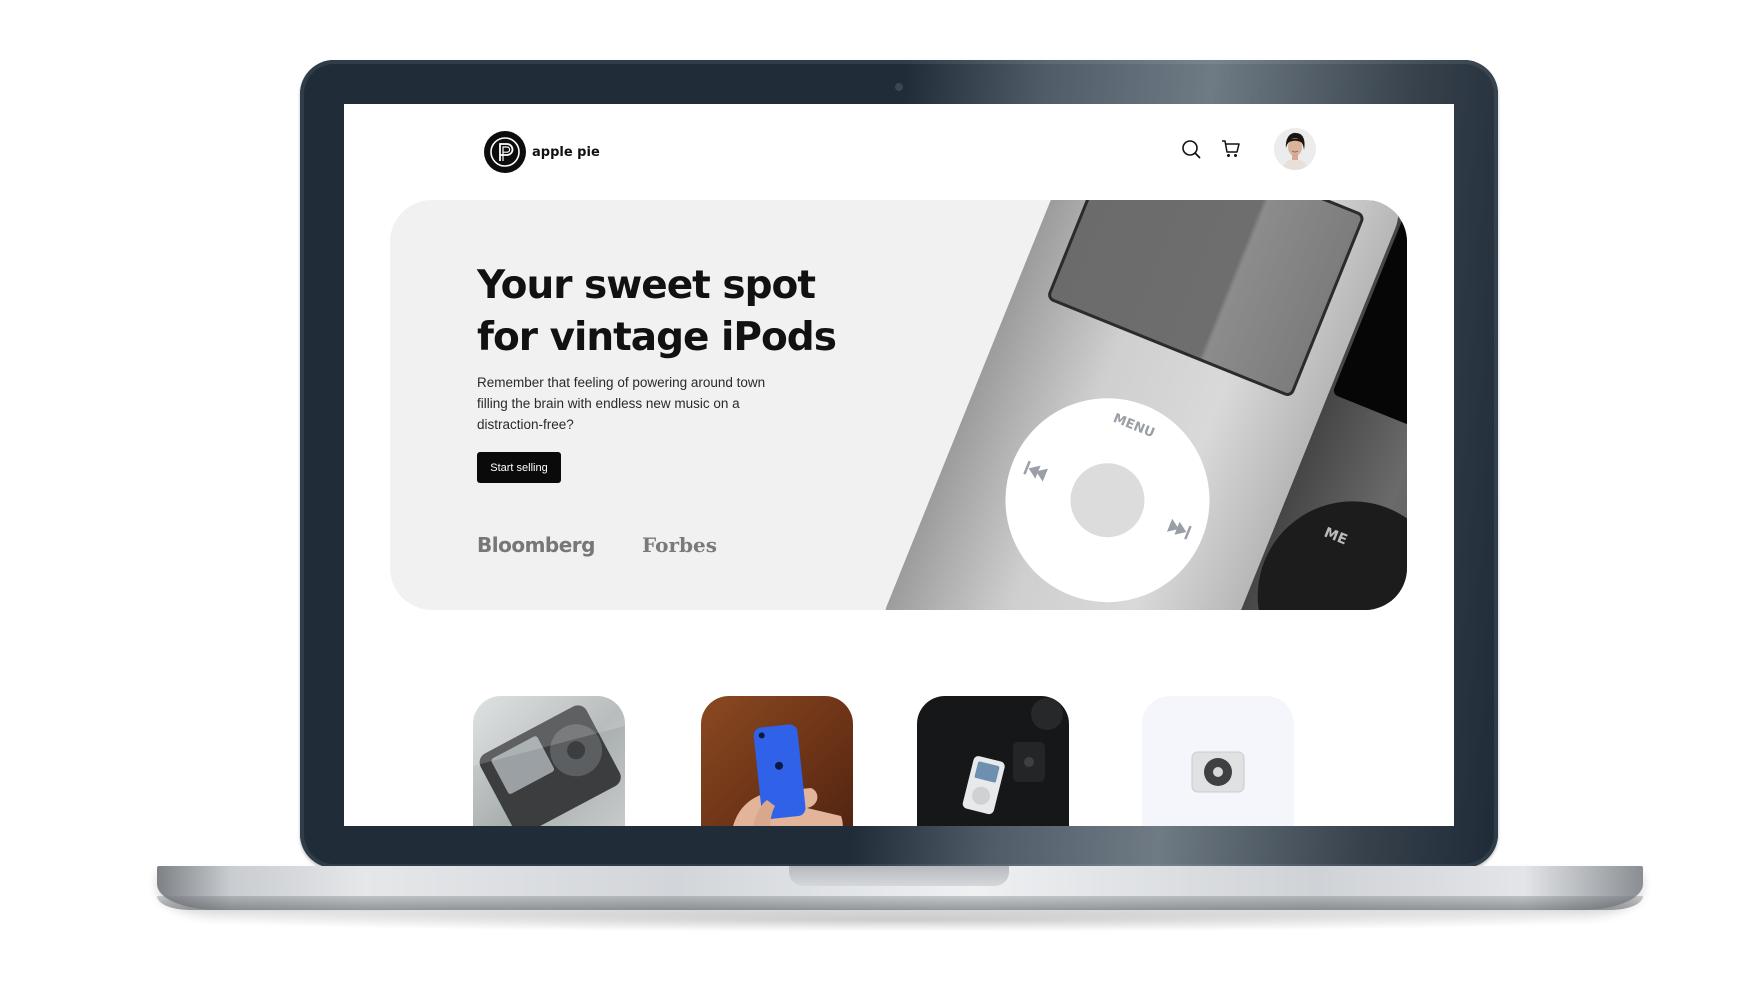 The height and width of the screenshot is (984, 1750). I want to click on start-selling-button: Start selling, so click(519, 467).